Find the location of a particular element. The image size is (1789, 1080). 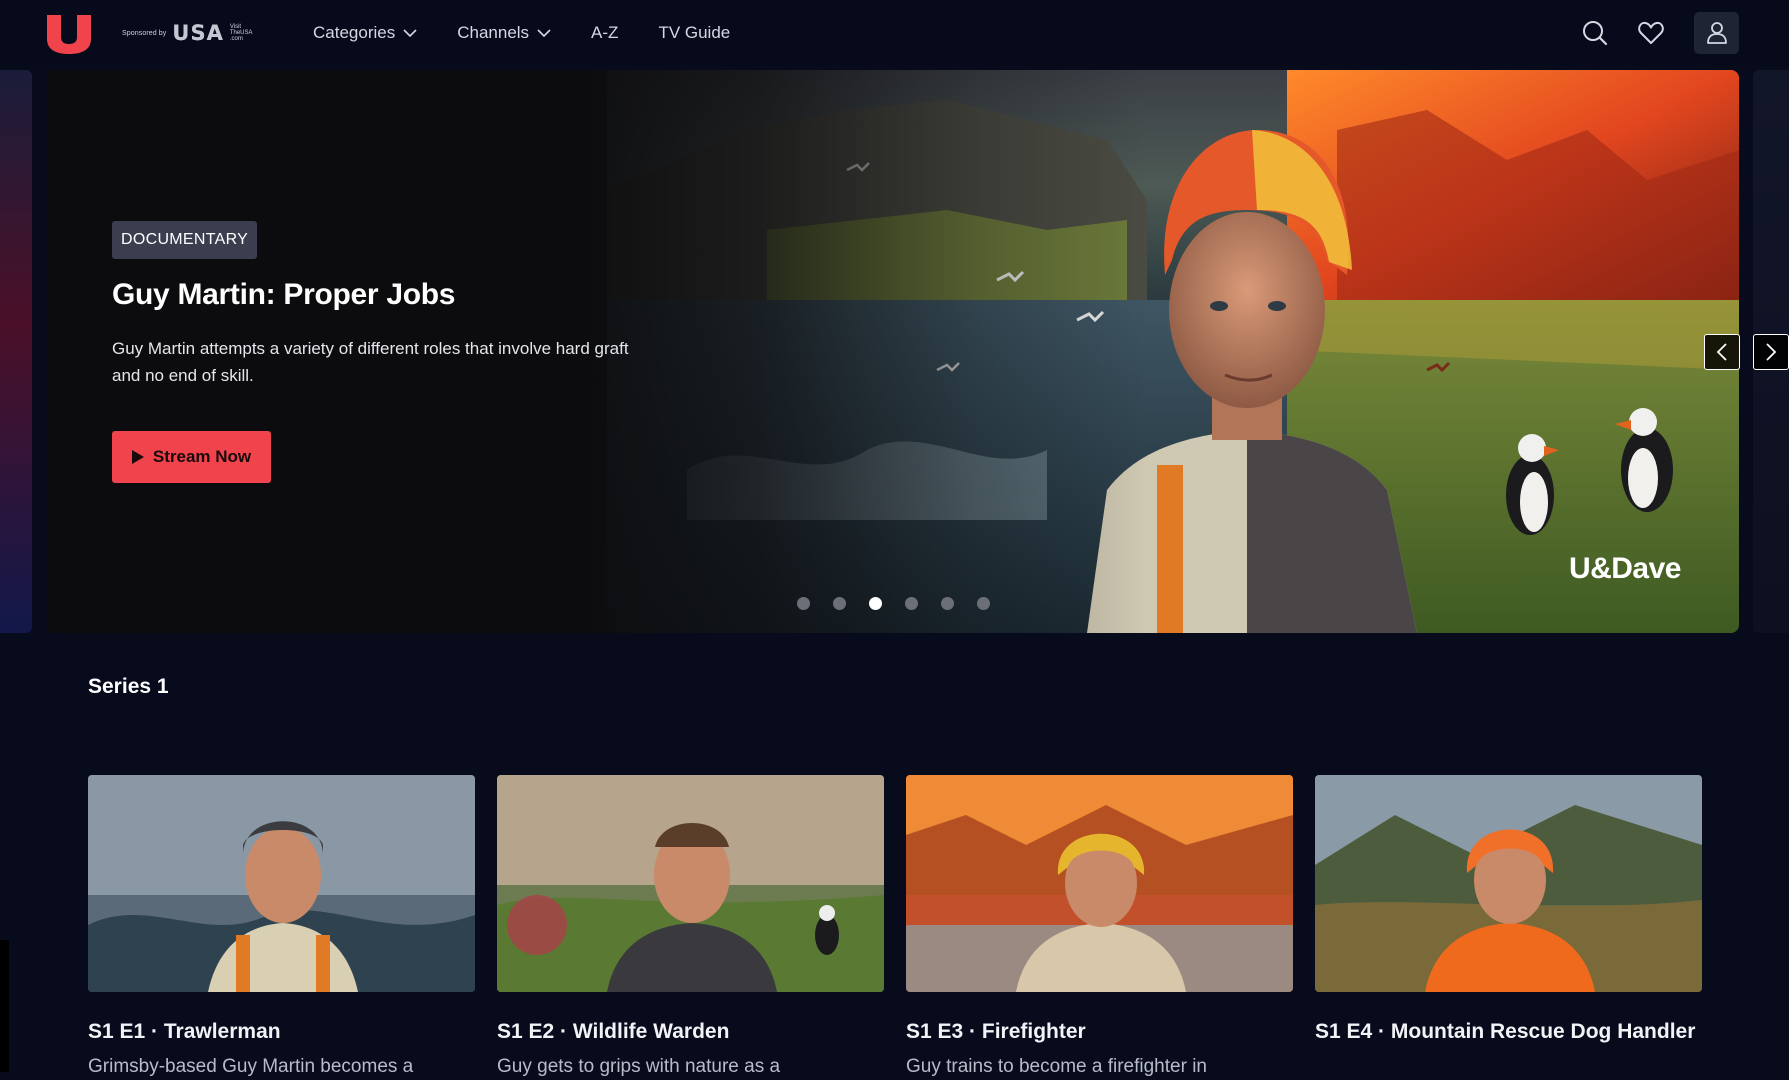

profile-button is located at coordinates (1716, 33).